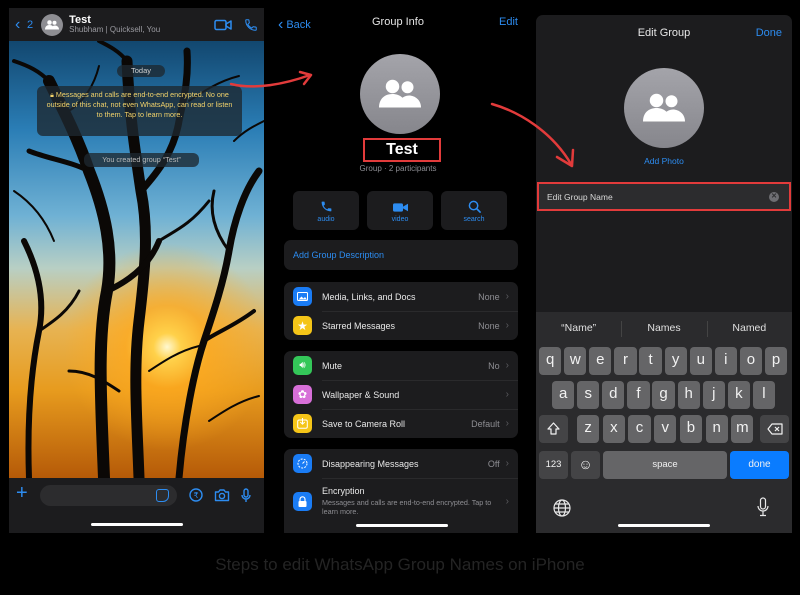 This screenshot has height=595, width=800. I want to click on row-value: Default, so click(485, 423).